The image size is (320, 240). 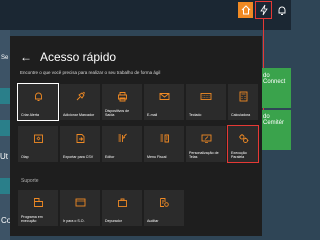 What do you see at coordinates (206, 138) in the screenshot?
I see `screen-edit-icon` at bounding box center [206, 138].